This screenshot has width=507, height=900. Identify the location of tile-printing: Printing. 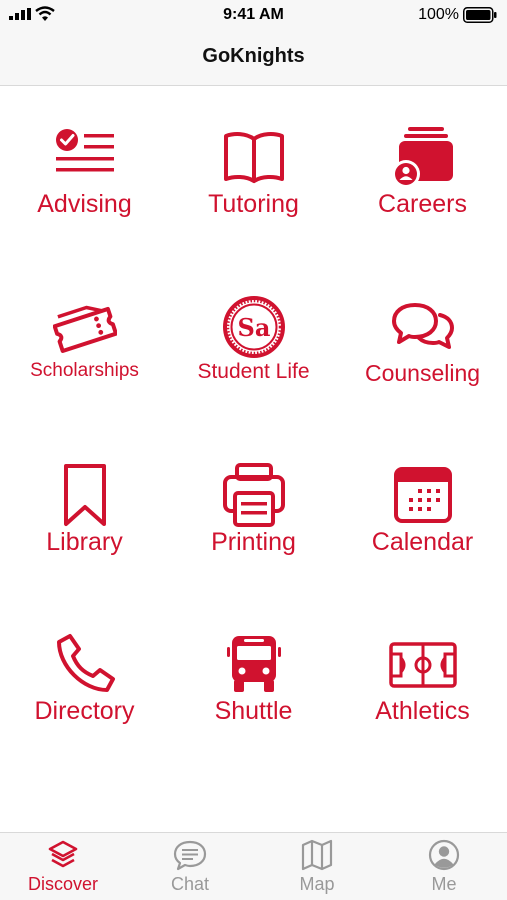
(253, 500).